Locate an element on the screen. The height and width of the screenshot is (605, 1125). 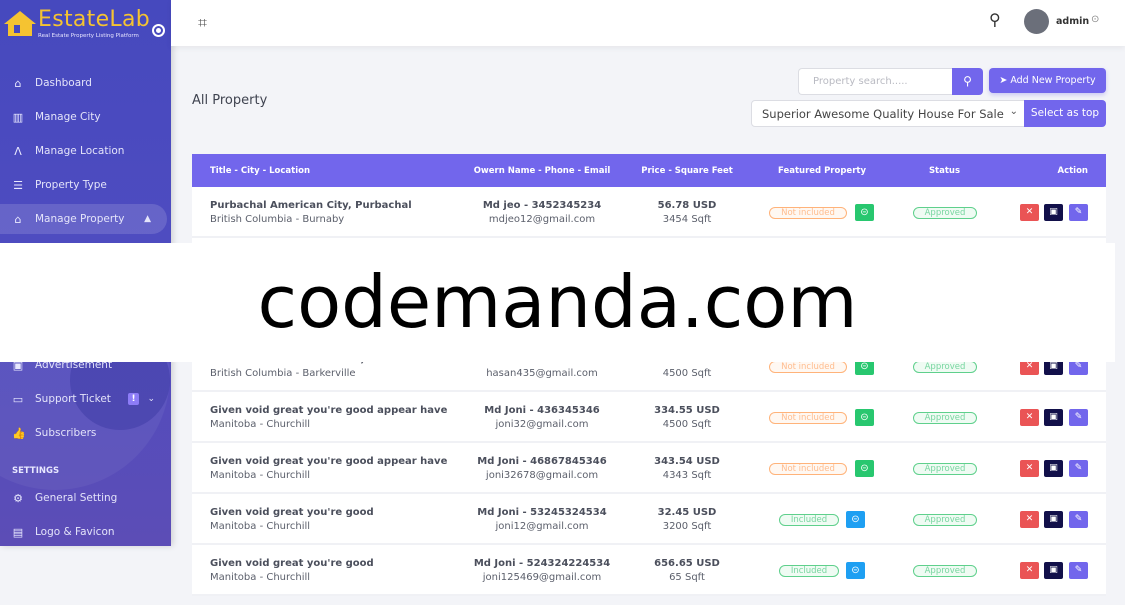
top-property-select: Superior Awesome Quality House For Sale ⌄ is located at coordinates (888, 113).